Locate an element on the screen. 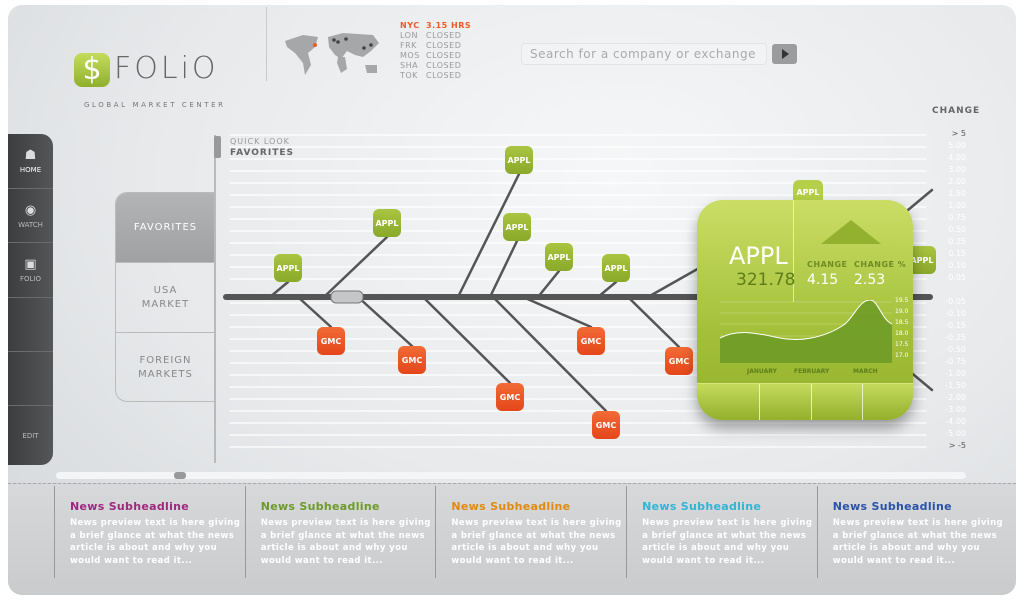 The width and height of the screenshot is (1024, 600). change-tick-label: 5.00 is located at coordinates (957, 145).